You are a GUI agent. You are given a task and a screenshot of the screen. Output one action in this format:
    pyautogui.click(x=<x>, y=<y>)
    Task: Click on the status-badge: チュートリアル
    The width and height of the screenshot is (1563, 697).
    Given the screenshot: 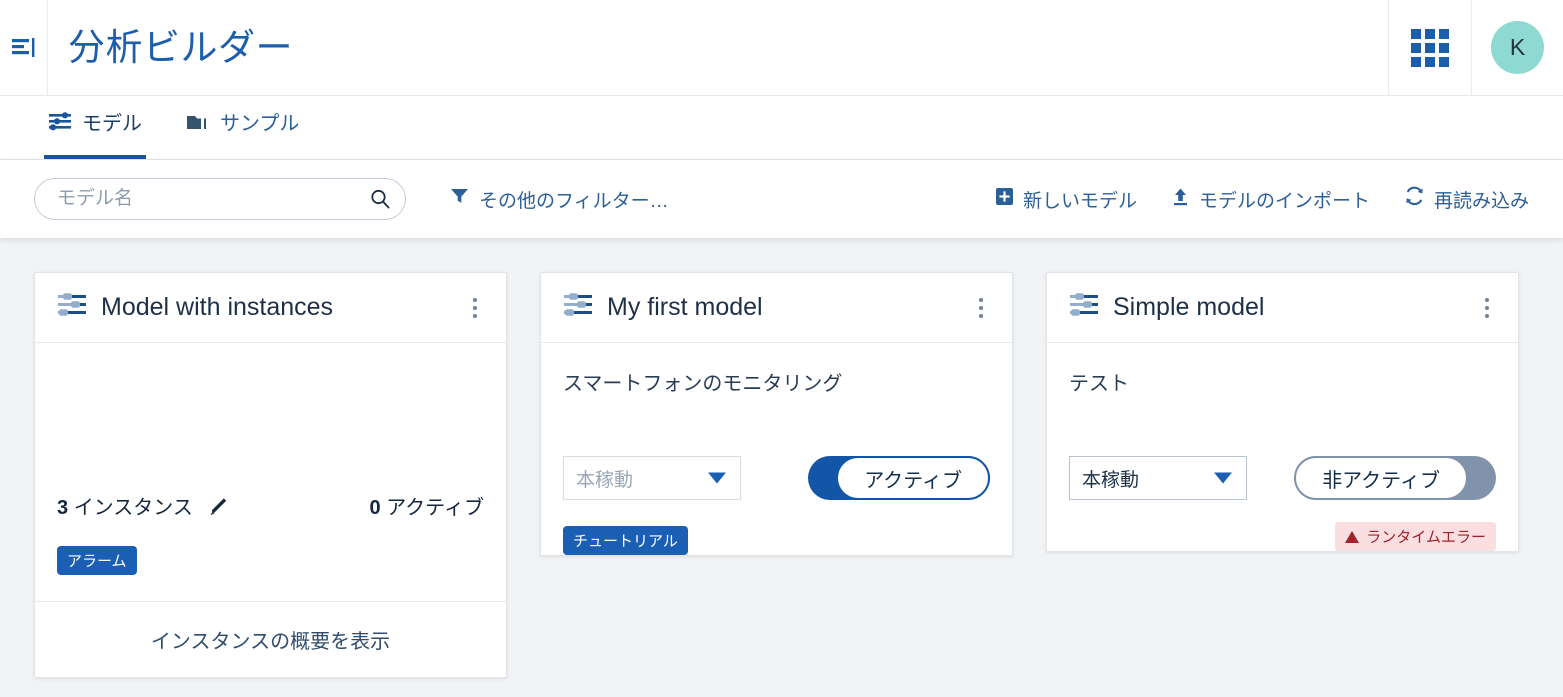 What is the action you would take?
    pyautogui.click(x=625, y=540)
    